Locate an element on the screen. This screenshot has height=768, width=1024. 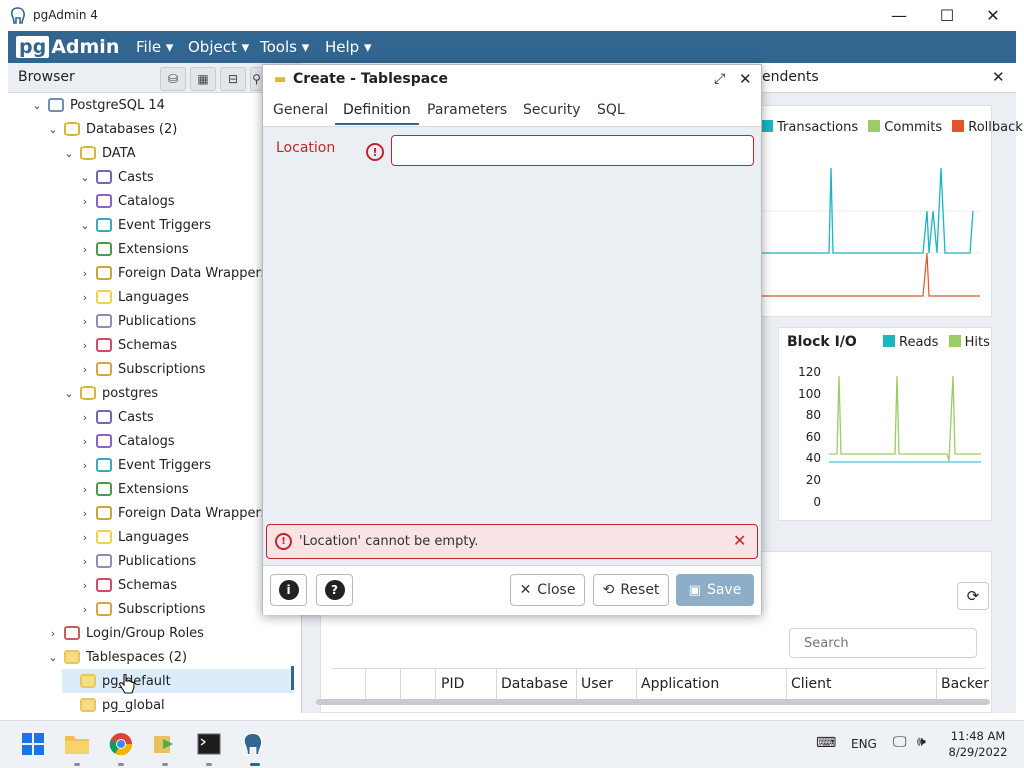
query-tool-button: ⛁ is located at coordinates (173, 79).